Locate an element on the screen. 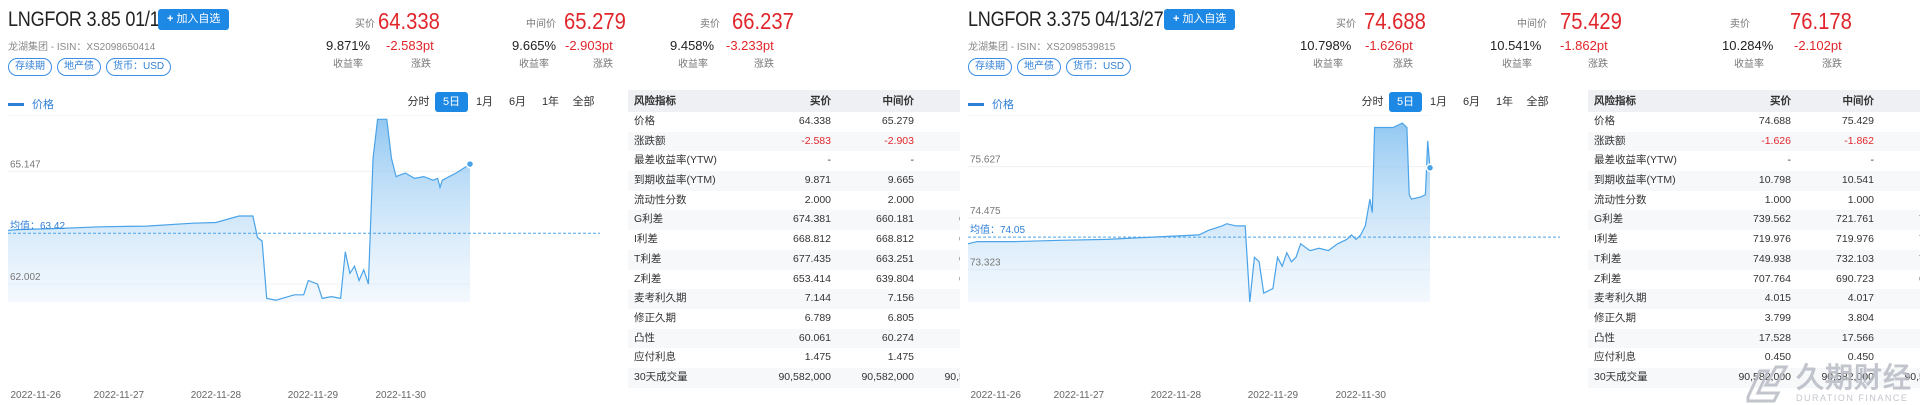  table-row: 流动性分数 1.000 1.000 1.000 is located at coordinates (1754, 201).